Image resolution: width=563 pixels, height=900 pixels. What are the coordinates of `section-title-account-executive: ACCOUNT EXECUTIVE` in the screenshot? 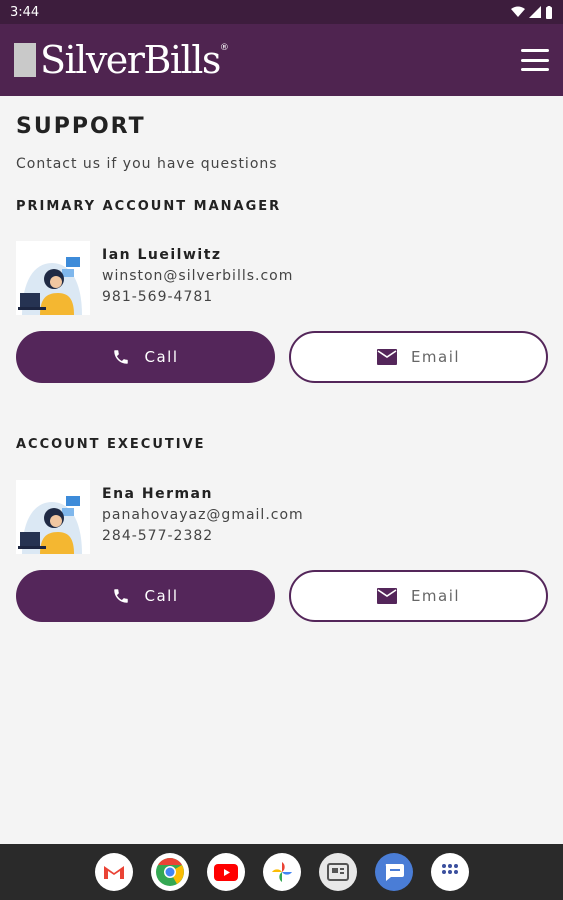 It's located at (111, 444).